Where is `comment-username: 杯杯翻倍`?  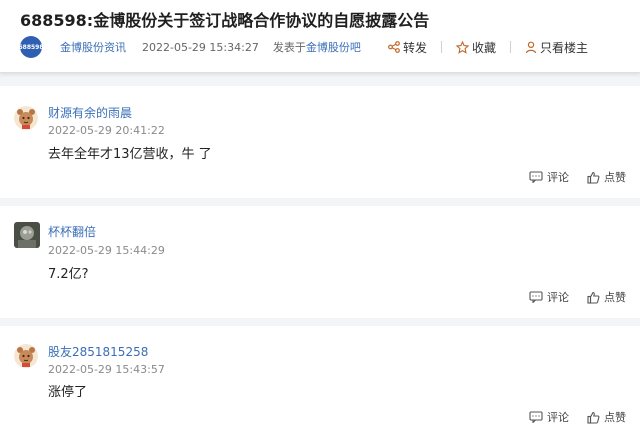 comment-username: 杯杯翻倍 is located at coordinates (72, 231).